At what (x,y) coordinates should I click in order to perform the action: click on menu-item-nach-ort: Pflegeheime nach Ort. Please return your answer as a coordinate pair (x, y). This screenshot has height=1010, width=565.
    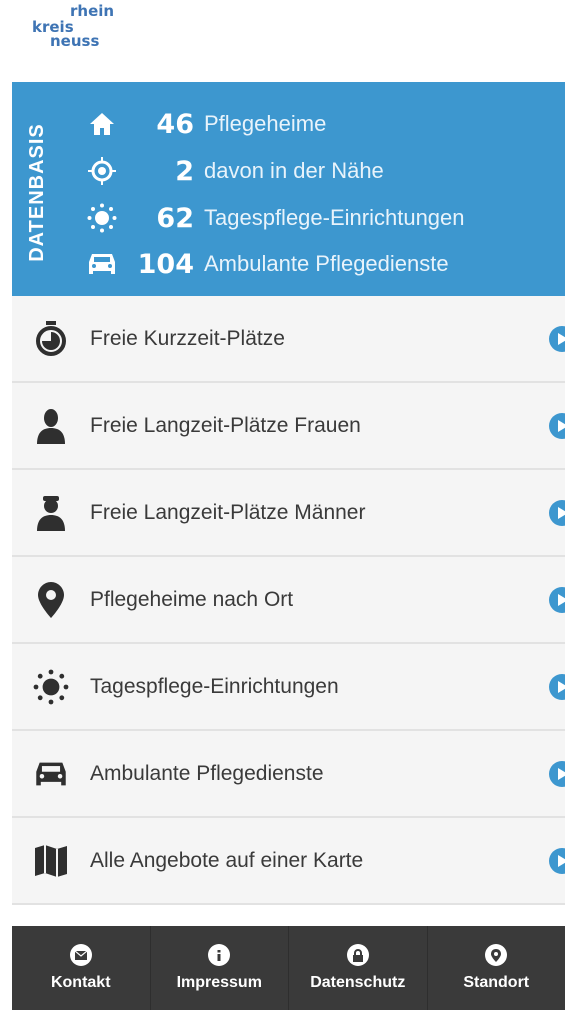
    Looking at the image, I should click on (288, 600).